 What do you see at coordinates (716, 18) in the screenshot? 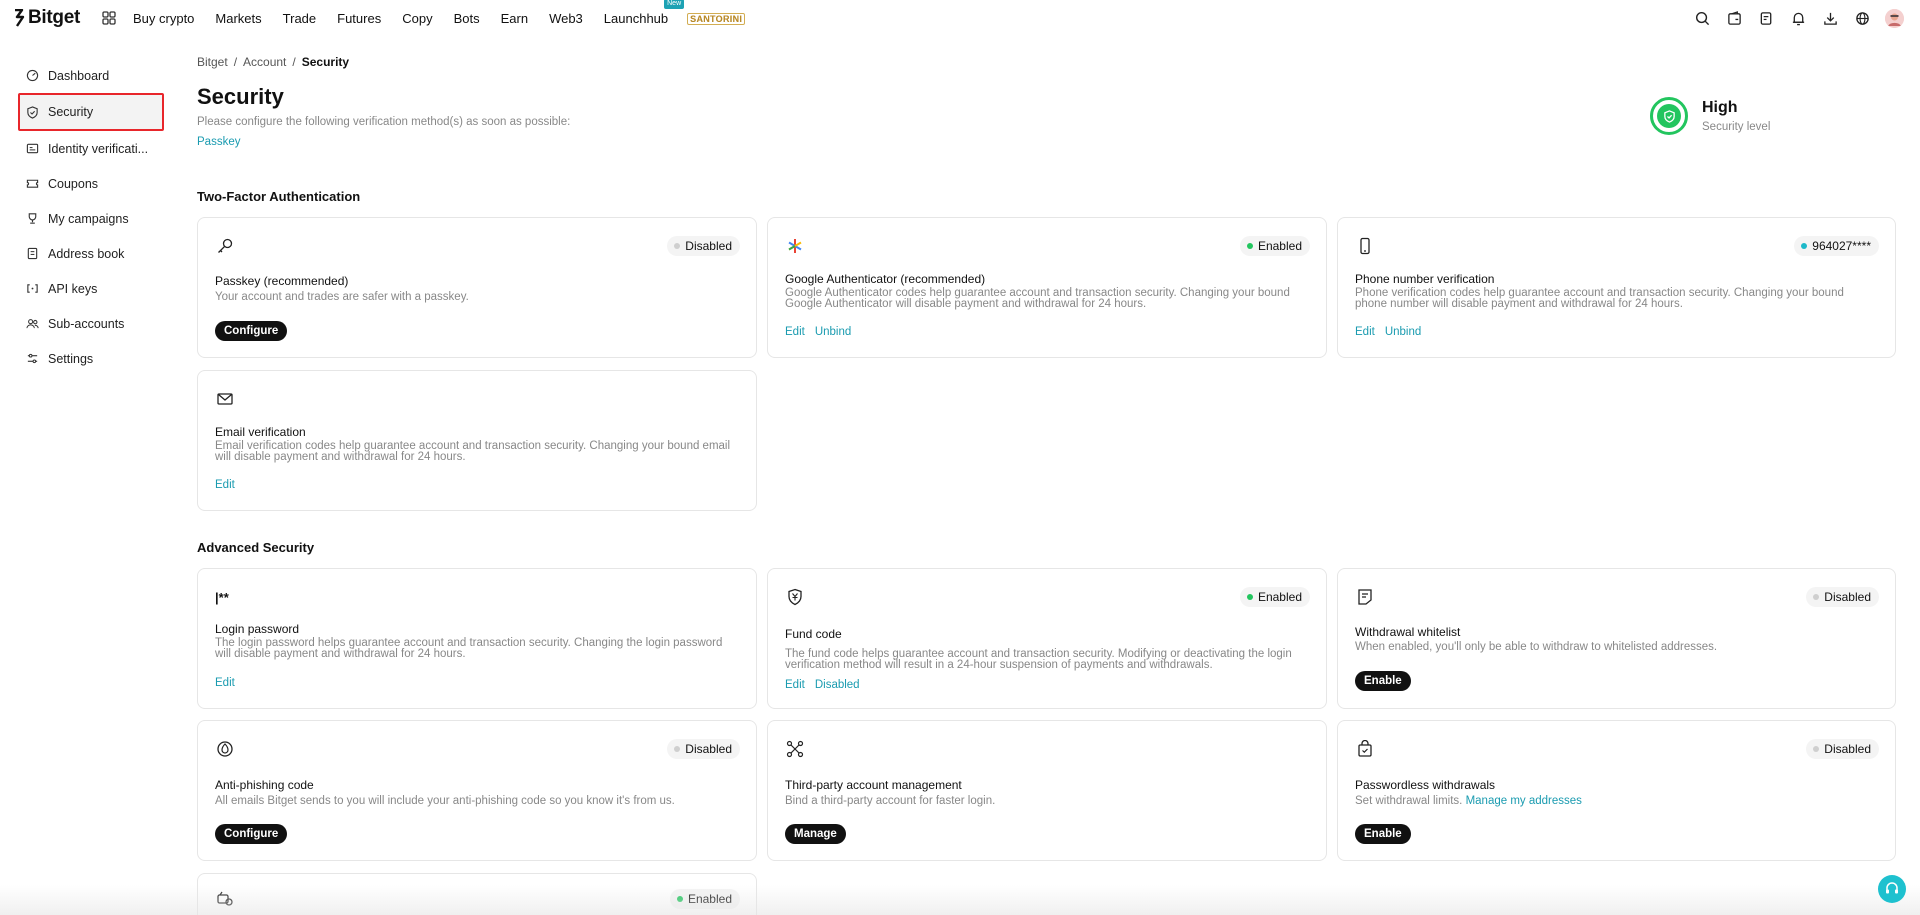
I see `santorini-promo: SANTORINI` at bounding box center [716, 18].